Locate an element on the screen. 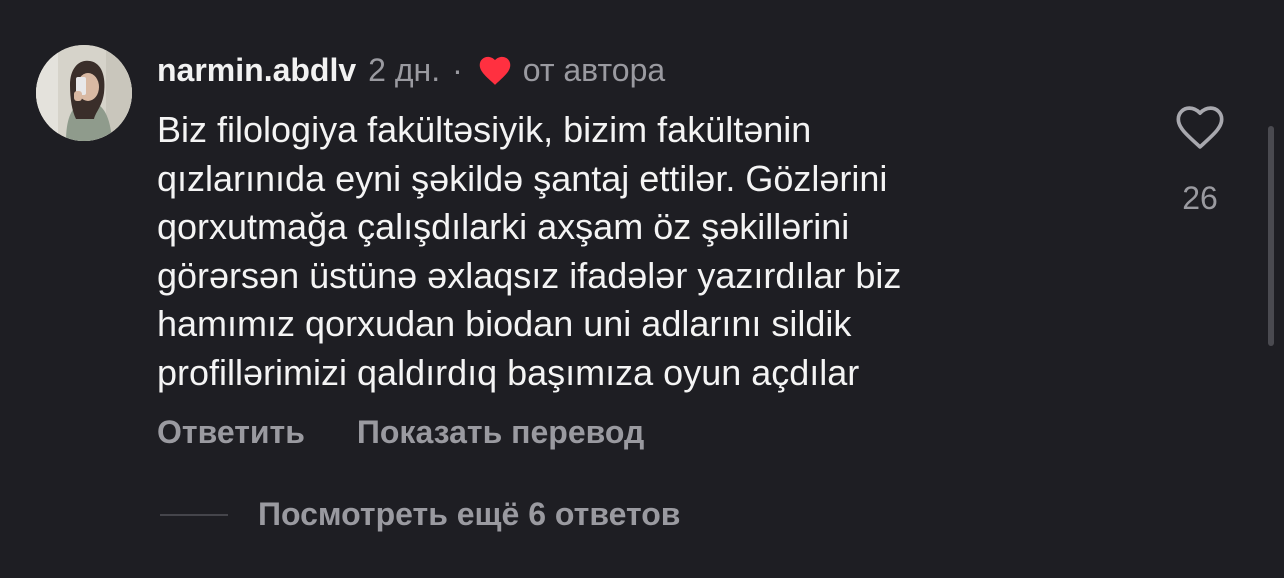  view-replies-label: Посмотреть ещё 6 ответов is located at coordinates (469, 514).